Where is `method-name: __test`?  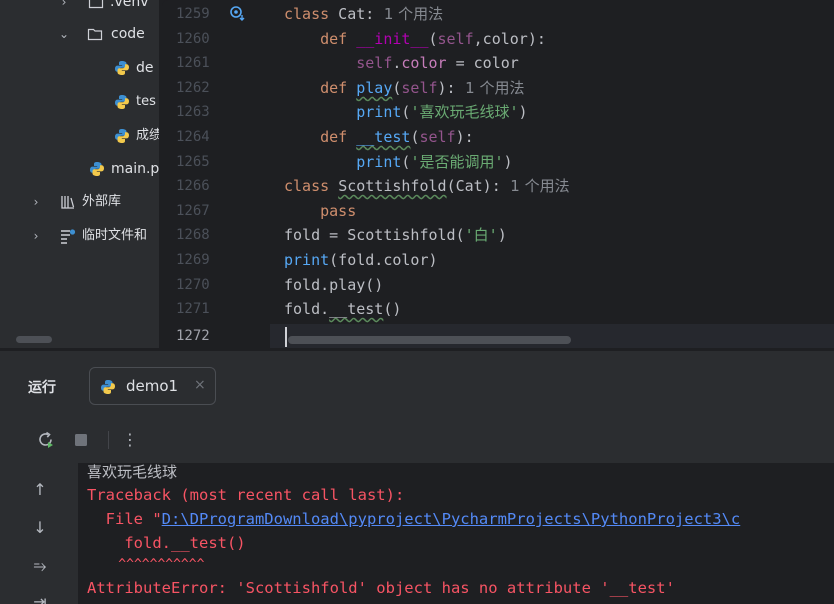
method-name: __test is located at coordinates (383, 137).